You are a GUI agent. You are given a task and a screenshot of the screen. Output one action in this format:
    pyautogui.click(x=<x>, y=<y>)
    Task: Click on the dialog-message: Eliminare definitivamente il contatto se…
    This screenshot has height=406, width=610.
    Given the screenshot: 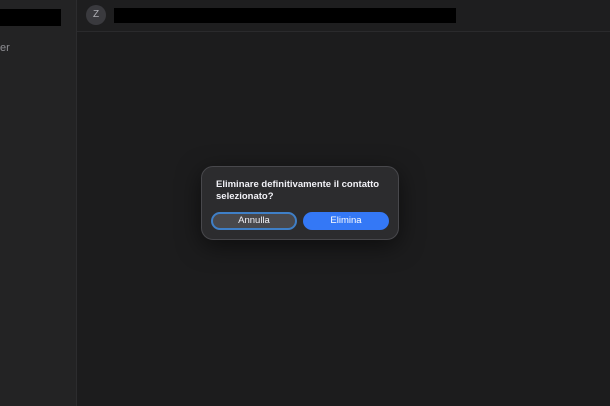 What is the action you would take?
    pyautogui.click(x=298, y=190)
    